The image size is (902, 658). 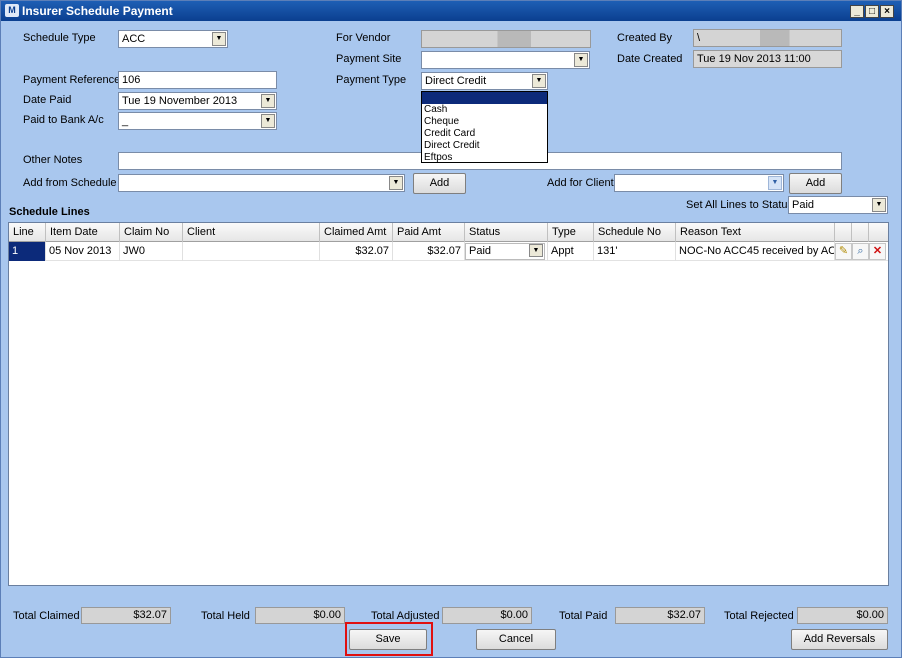 What do you see at coordinates (842, 615) in the screenshot?
I see `total-rejected-value: $0.00` at bounding box center [842, 615].